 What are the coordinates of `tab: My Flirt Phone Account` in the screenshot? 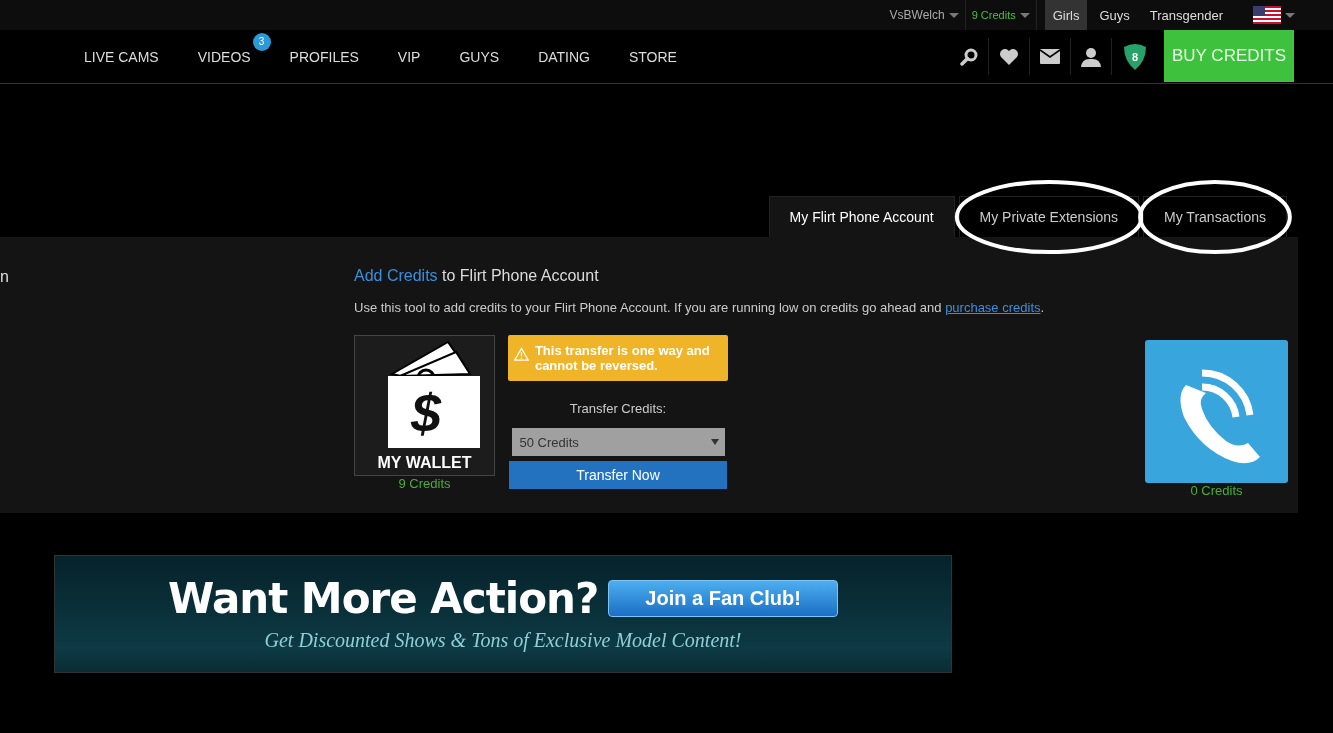 It's located at (861, 216).